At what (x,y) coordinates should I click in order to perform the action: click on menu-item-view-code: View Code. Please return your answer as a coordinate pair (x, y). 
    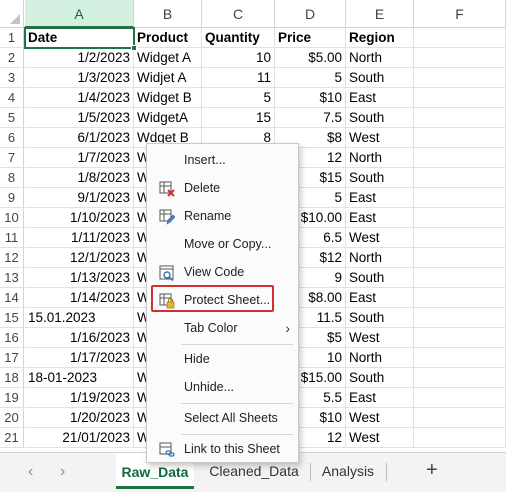
    Looking at the image, I should click on (222, 272).